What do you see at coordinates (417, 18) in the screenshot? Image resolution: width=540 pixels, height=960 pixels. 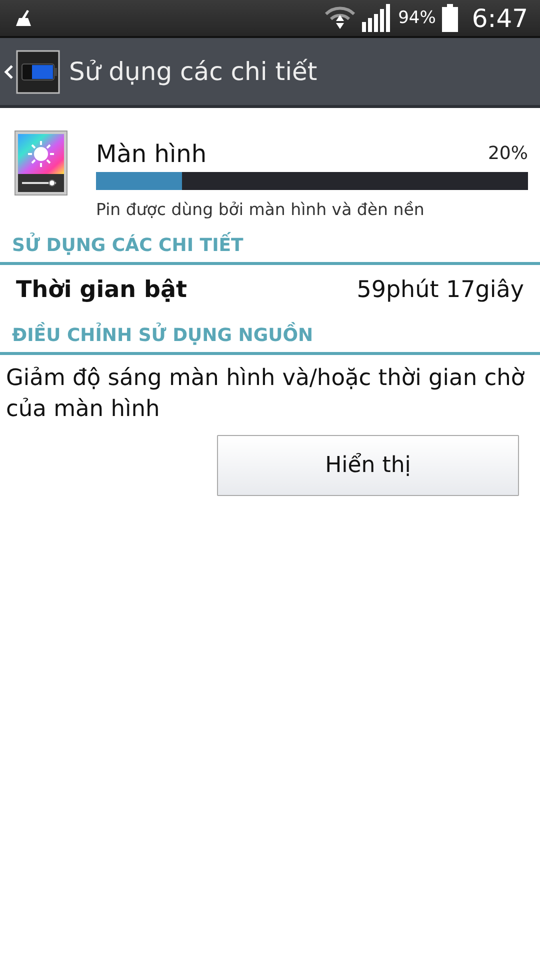 I see `battery-percent: 94%` at bounding box center [417, 18].